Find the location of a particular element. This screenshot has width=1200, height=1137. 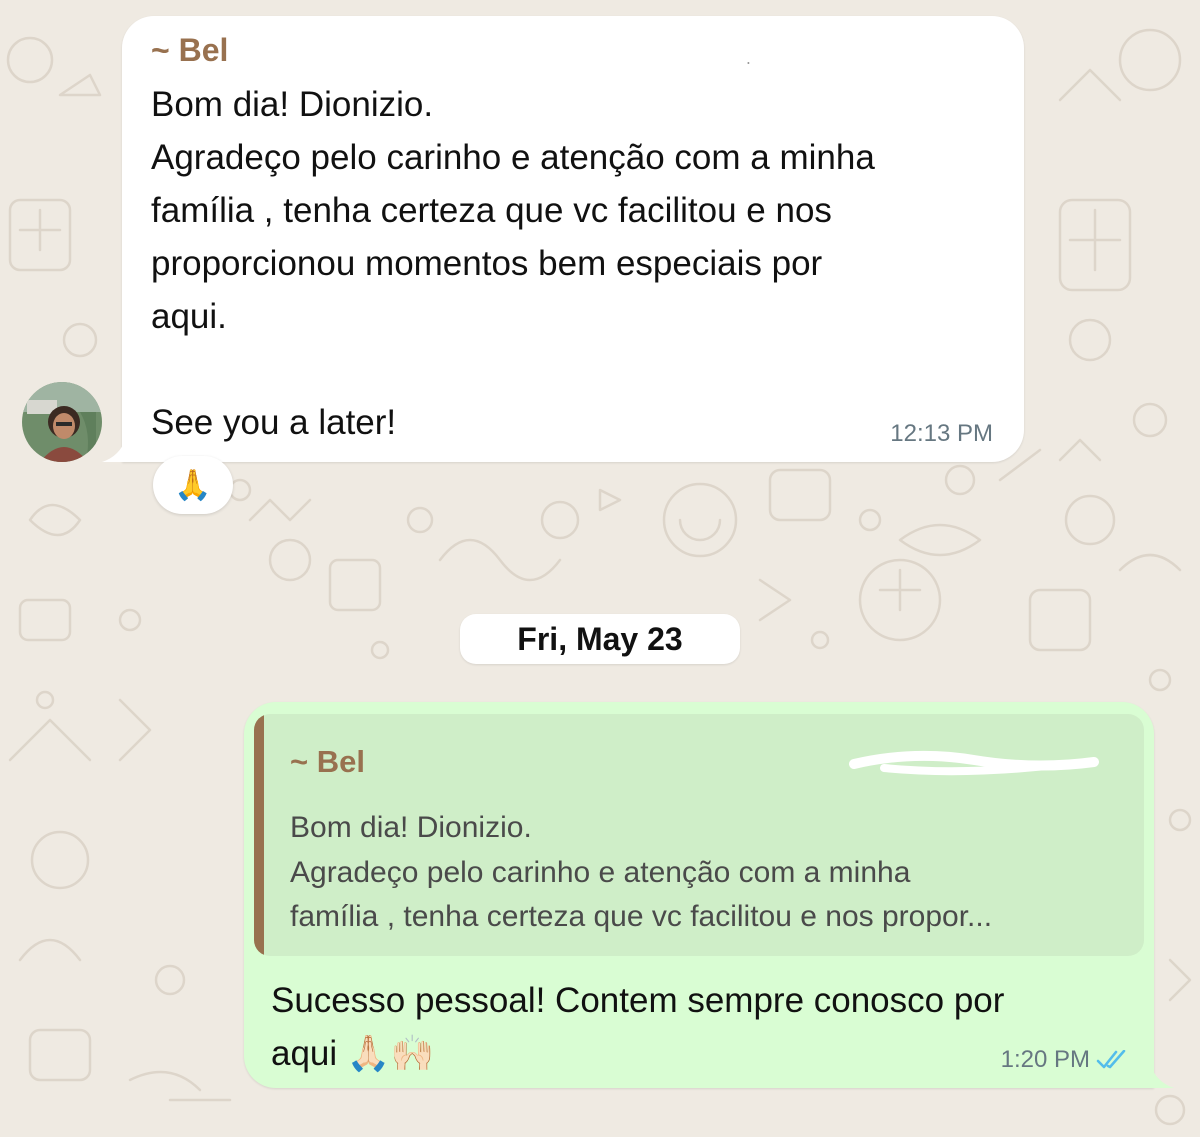

avatar-photo is located at coordinates (62, 422).